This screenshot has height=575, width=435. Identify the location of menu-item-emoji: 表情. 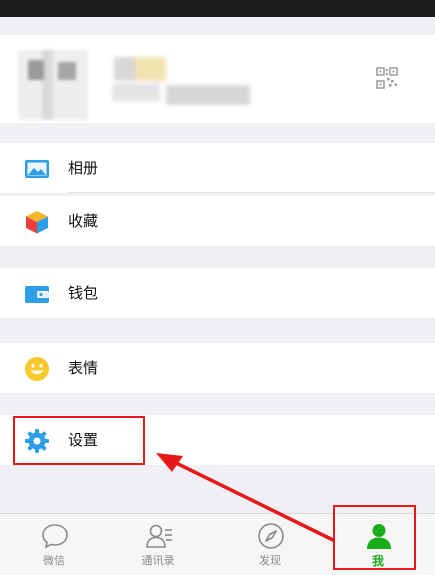
(217, 368).